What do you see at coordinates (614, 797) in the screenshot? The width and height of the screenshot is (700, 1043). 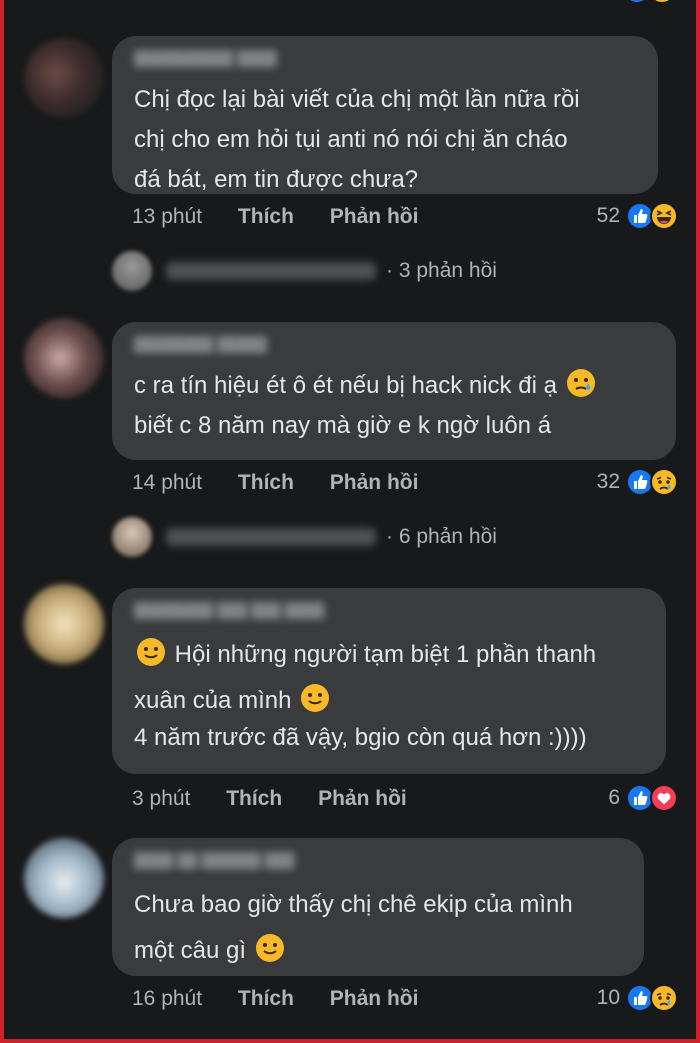 I see `reaction-count: 6` at bounding box center [614, 797].